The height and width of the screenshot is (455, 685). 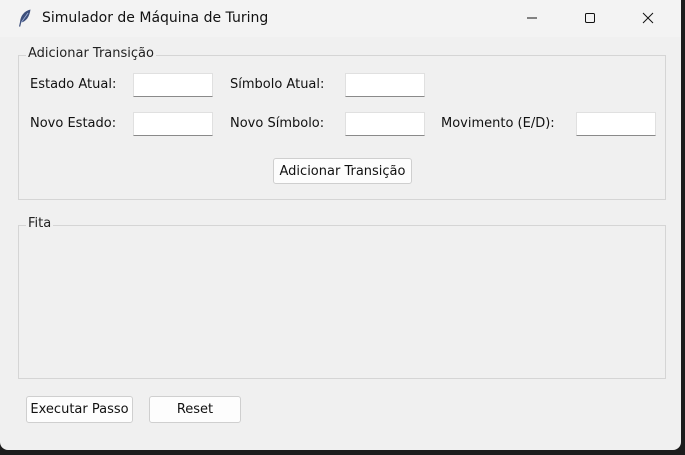 I want to click on maximize-button, so click(x=590, y=18).